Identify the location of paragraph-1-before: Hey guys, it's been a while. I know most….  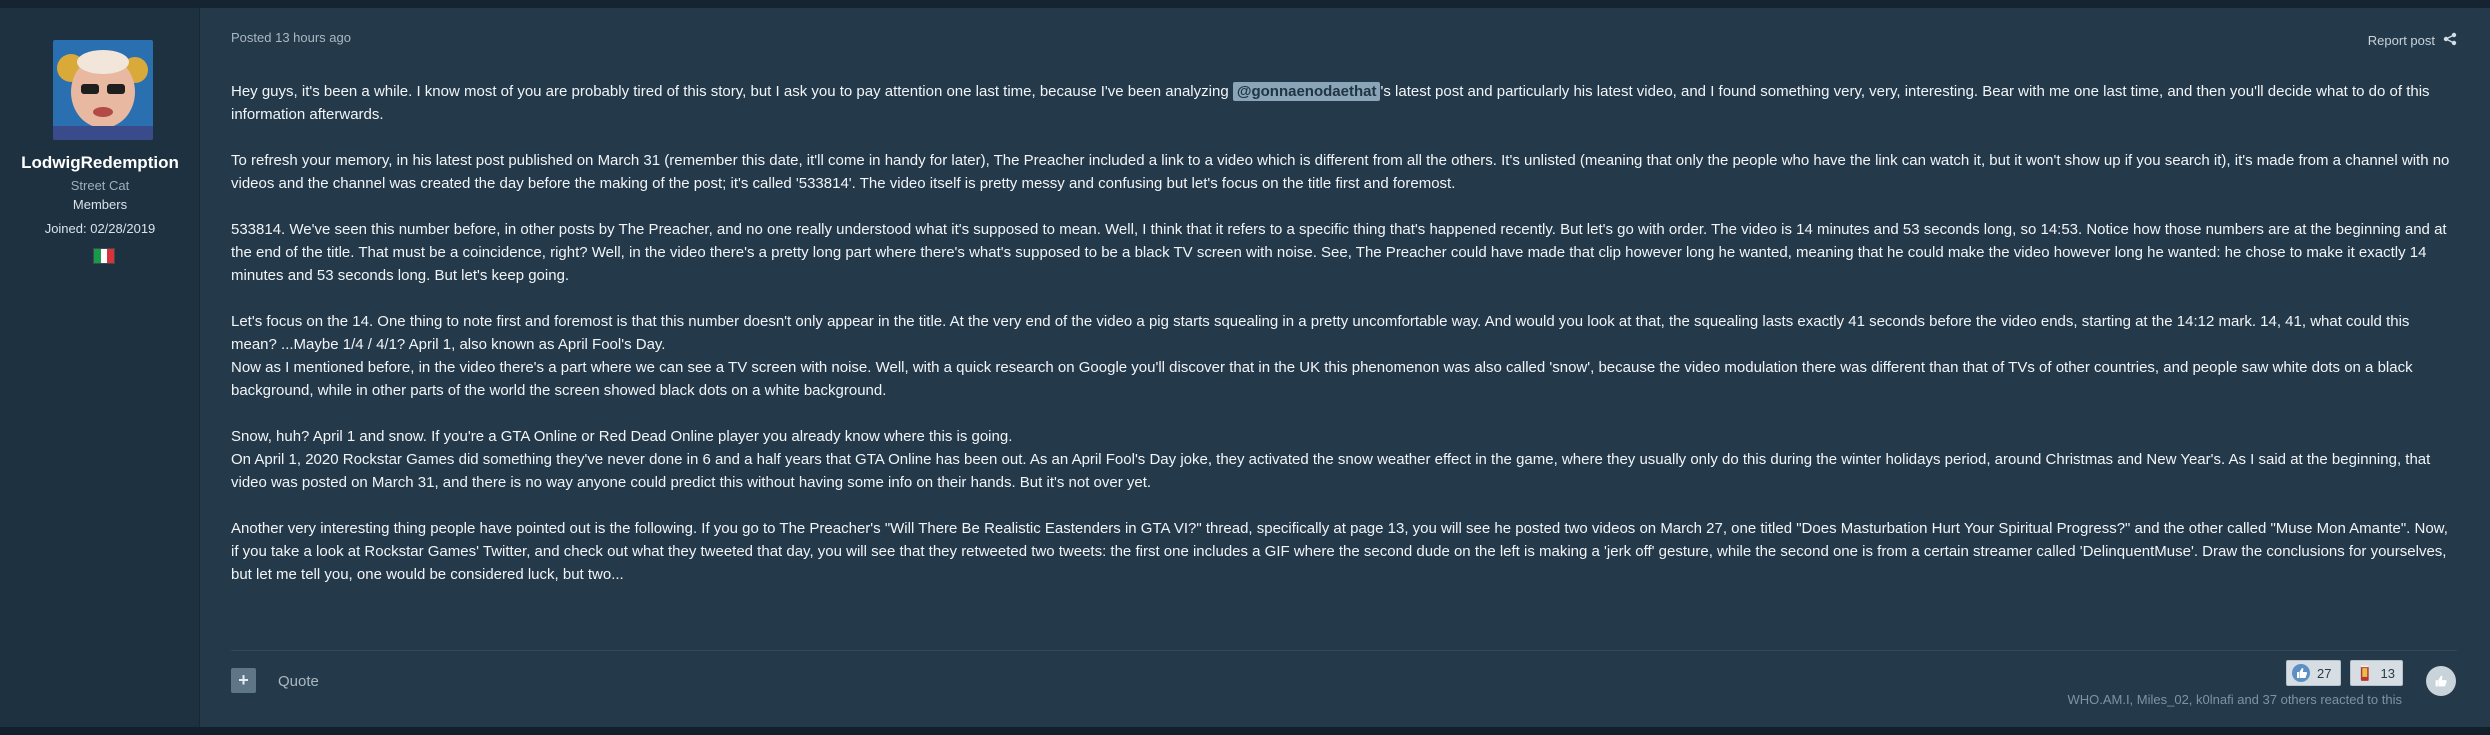
(732, 91).